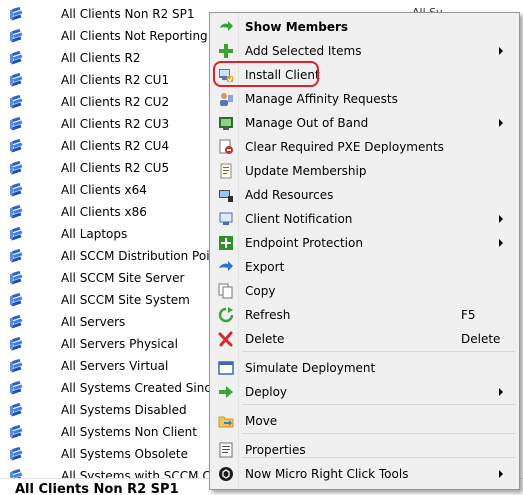 The width and height of the screenshot is (523, 495). I want to click on menu-item-client-notification: Client Notification, so click(364, 219).